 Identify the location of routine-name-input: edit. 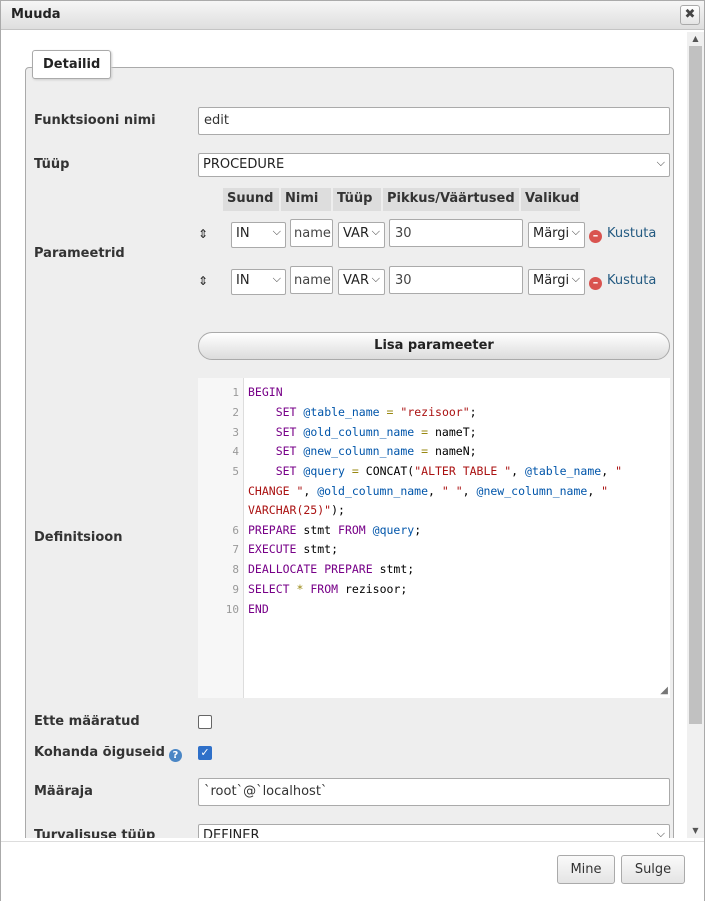
(434, 121).